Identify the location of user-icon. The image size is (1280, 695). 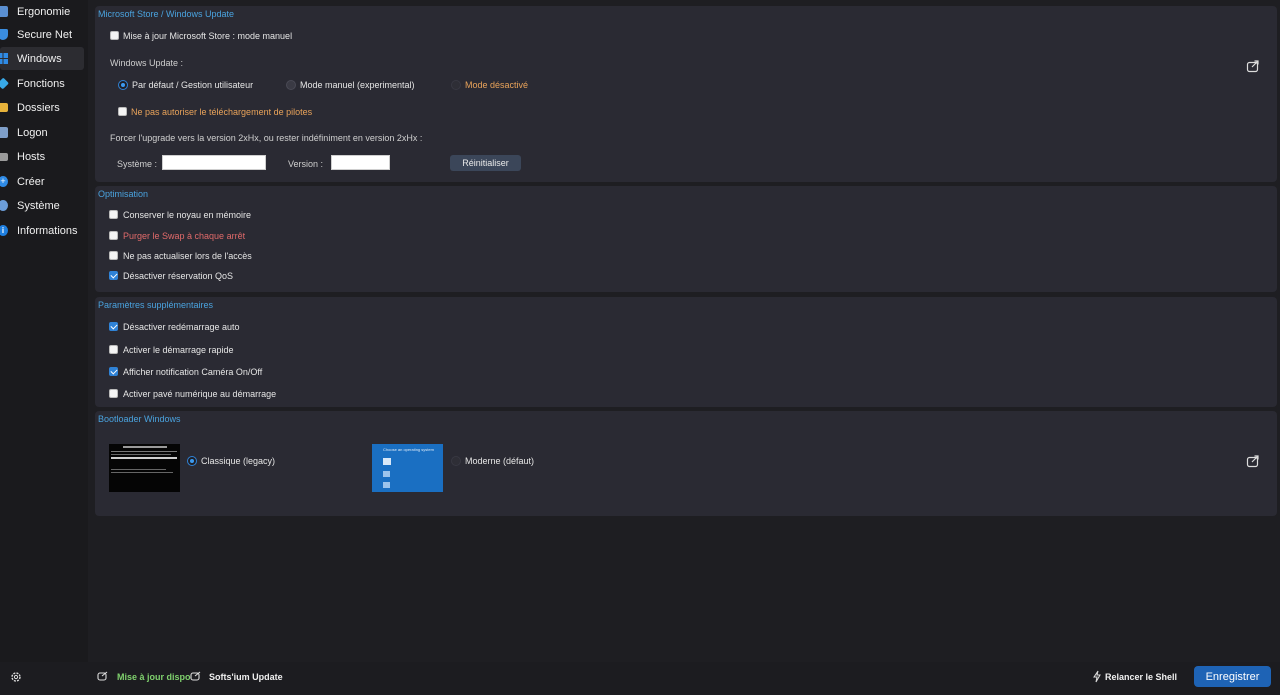
(4, 132).